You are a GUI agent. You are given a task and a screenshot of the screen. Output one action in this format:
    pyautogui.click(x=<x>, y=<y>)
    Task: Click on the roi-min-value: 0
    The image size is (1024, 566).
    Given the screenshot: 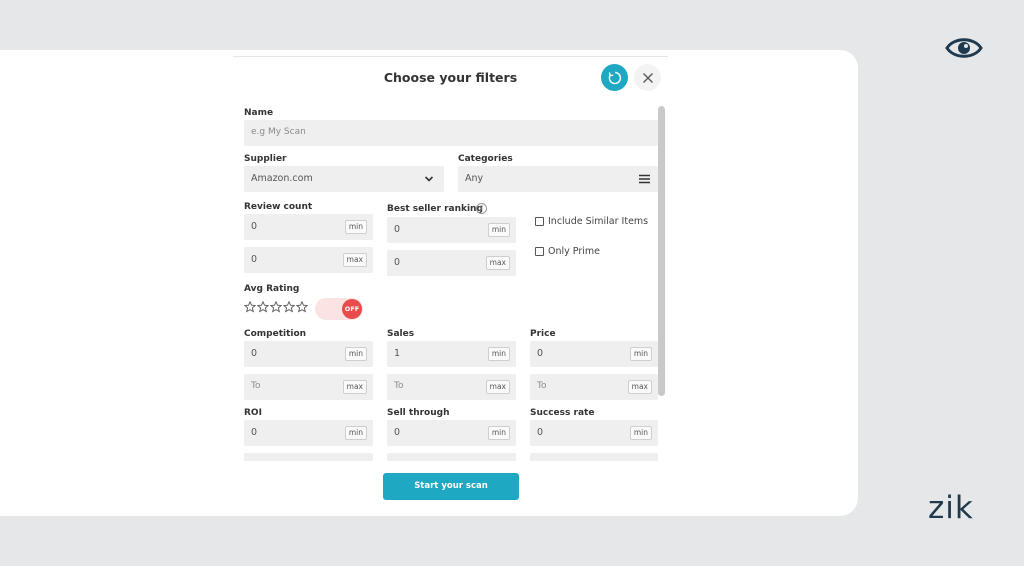 What is the action you would take?
    pyautogui.click(x=254, y=432)
    